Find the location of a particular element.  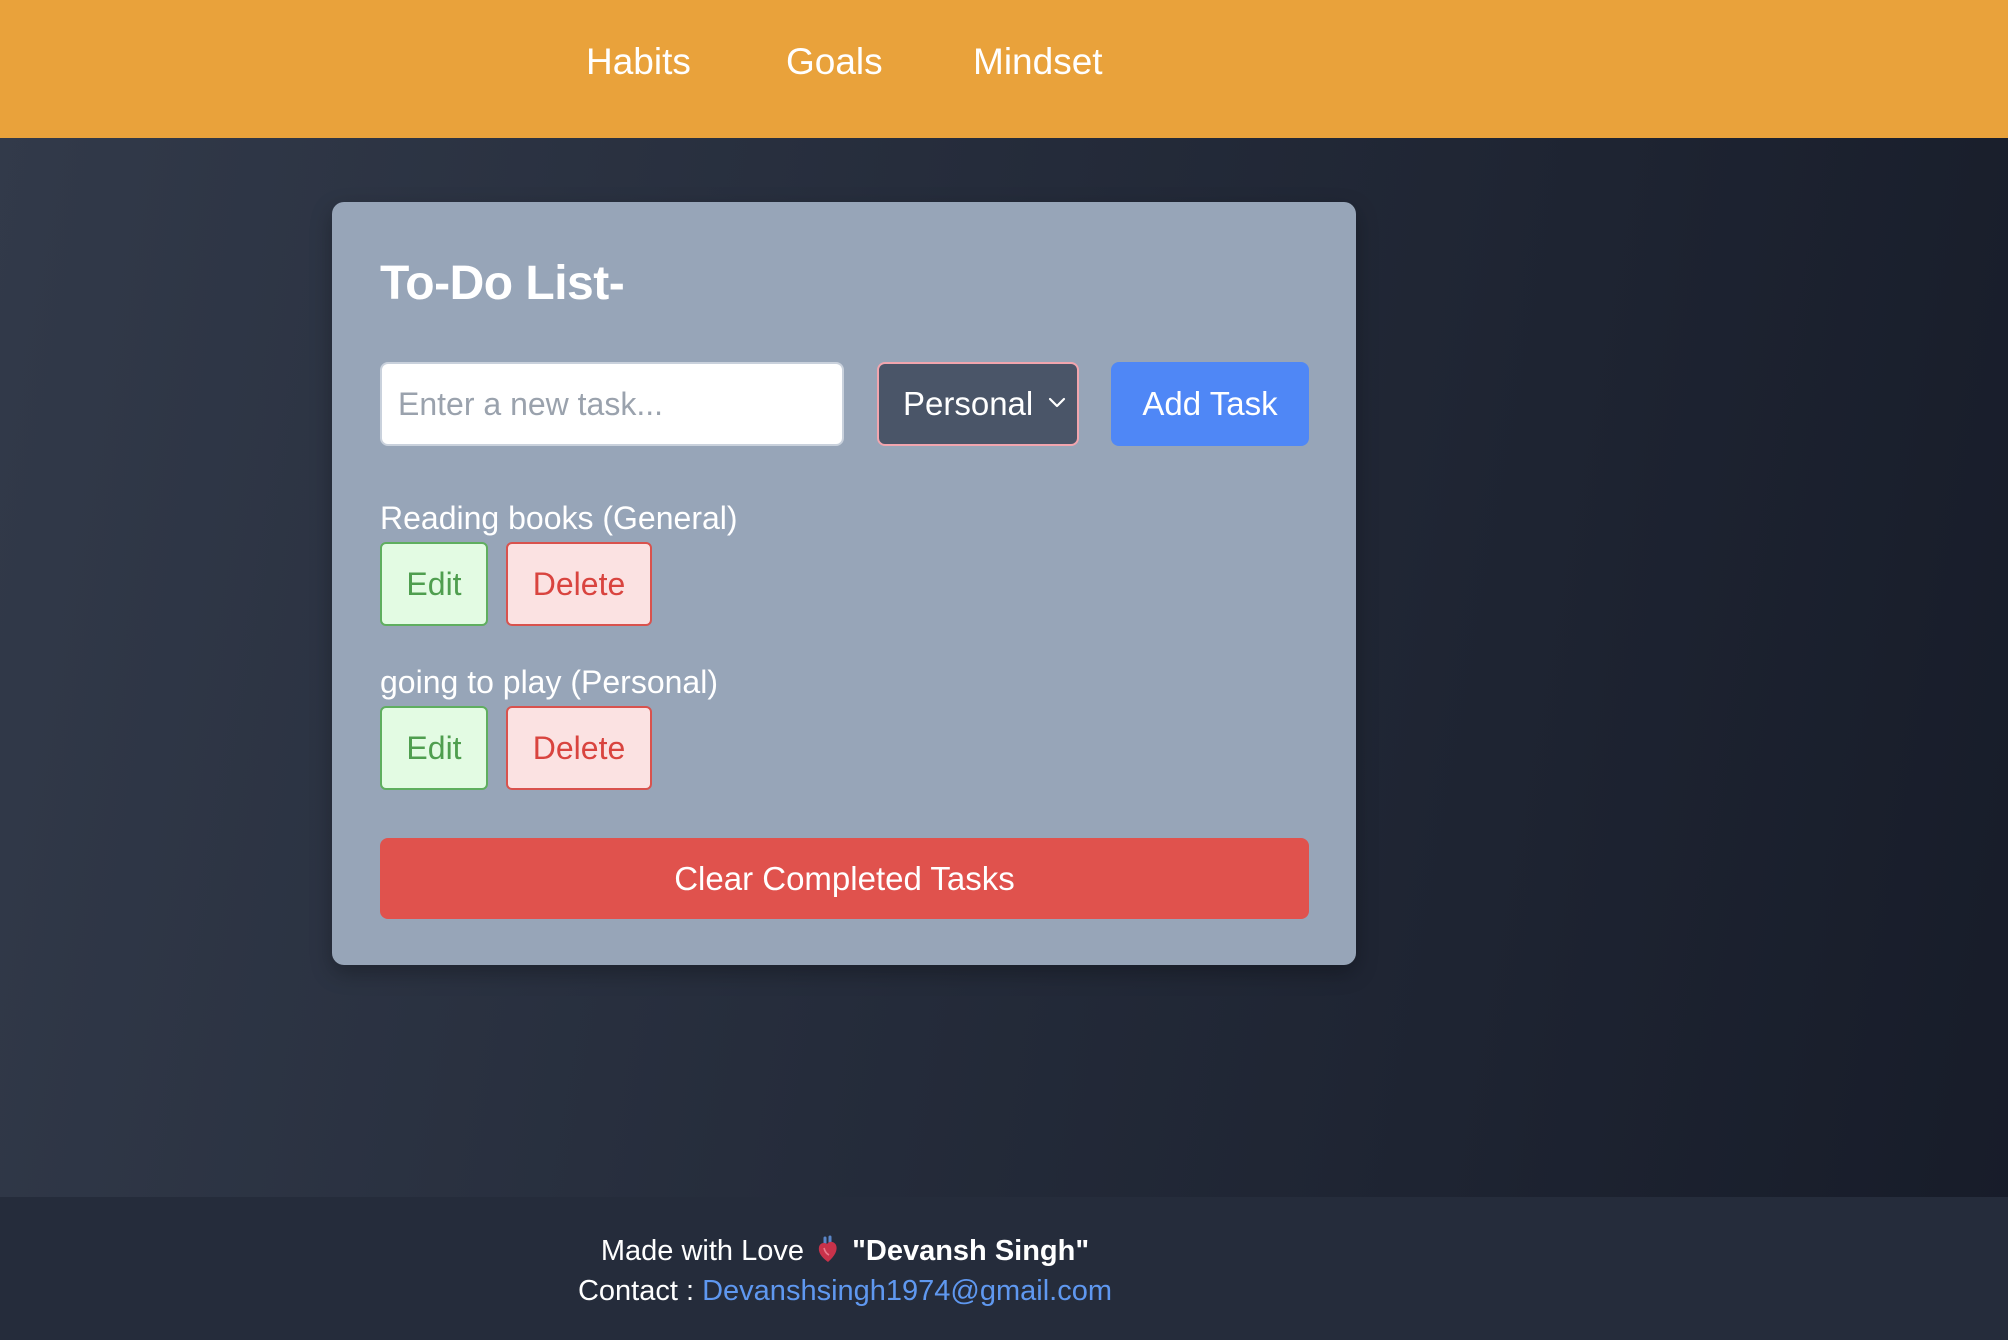

footer-credit: Made with Love "Devansh Singh" is located at coordinates (845, 1251).